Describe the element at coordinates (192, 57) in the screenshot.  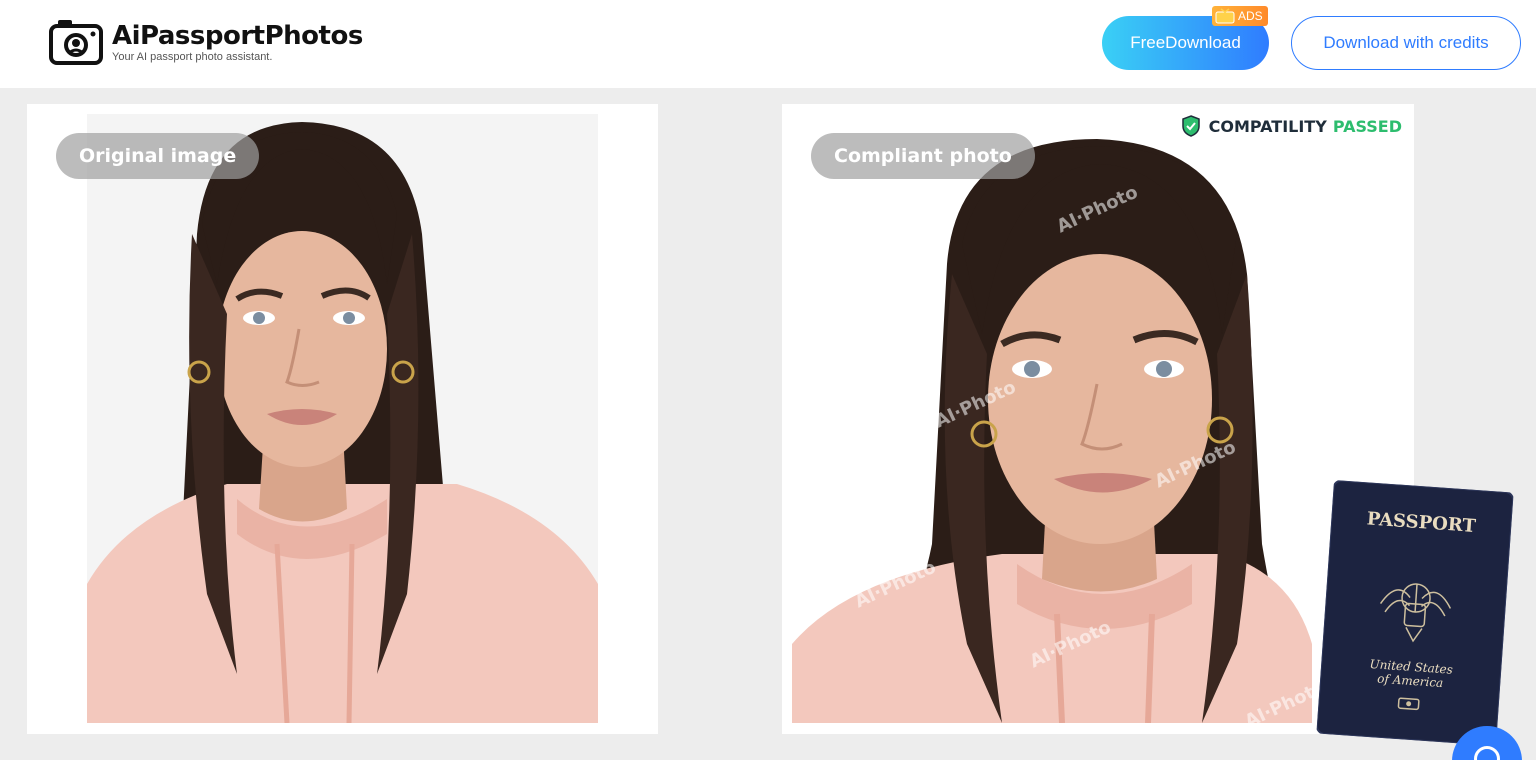
I see `brand-tagline: Your AI passport photo assistant.` at that location.